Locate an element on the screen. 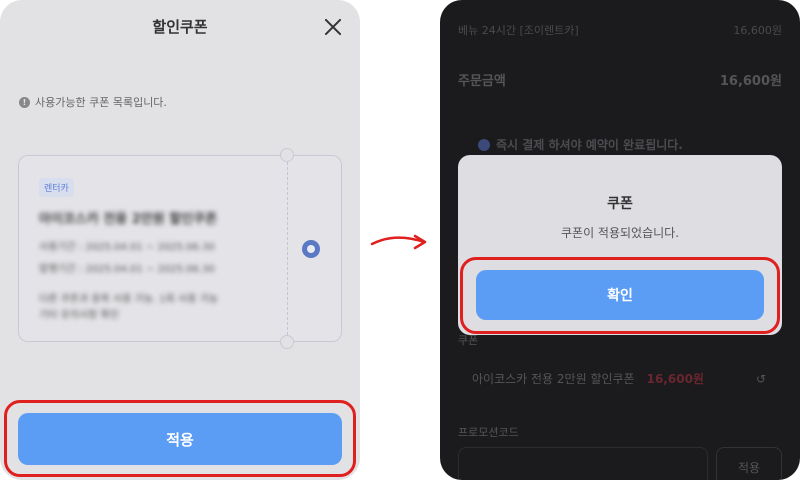 This screenshot has height=480, width=800. coupon-notice: ! 사용가능한 쿠폰 목록입니다. is located at coordinates (93, 102).